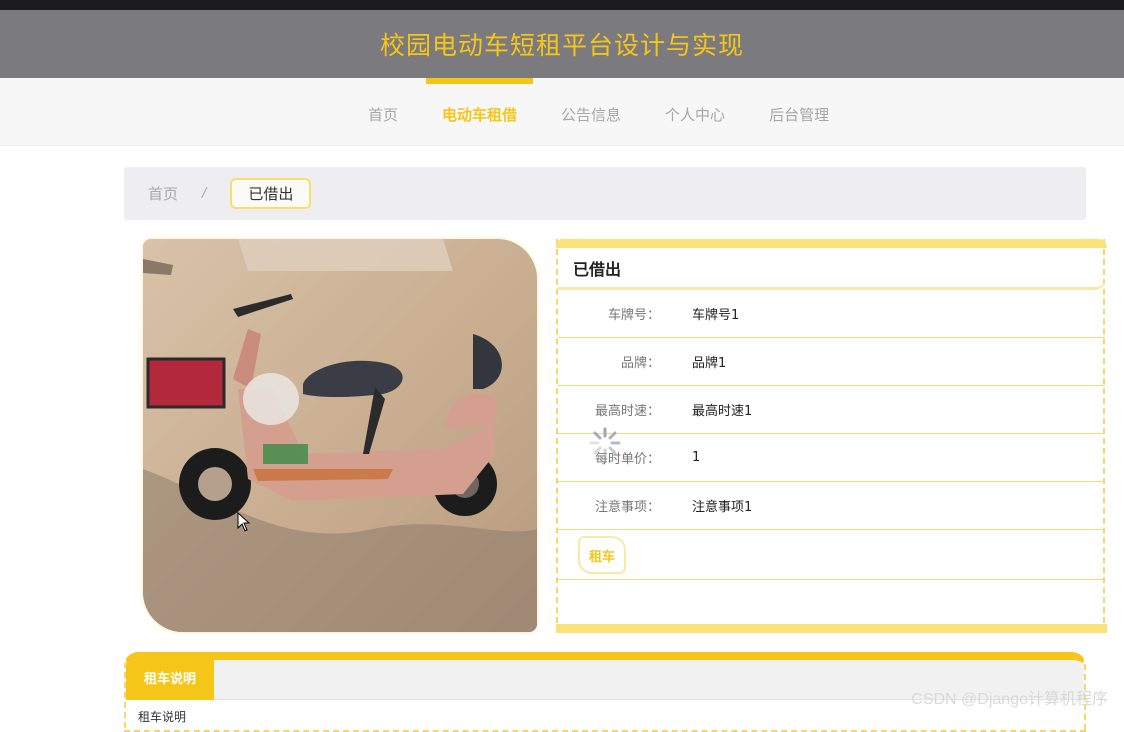  I want to click on detail-bottom-accent, so click(831, 628).